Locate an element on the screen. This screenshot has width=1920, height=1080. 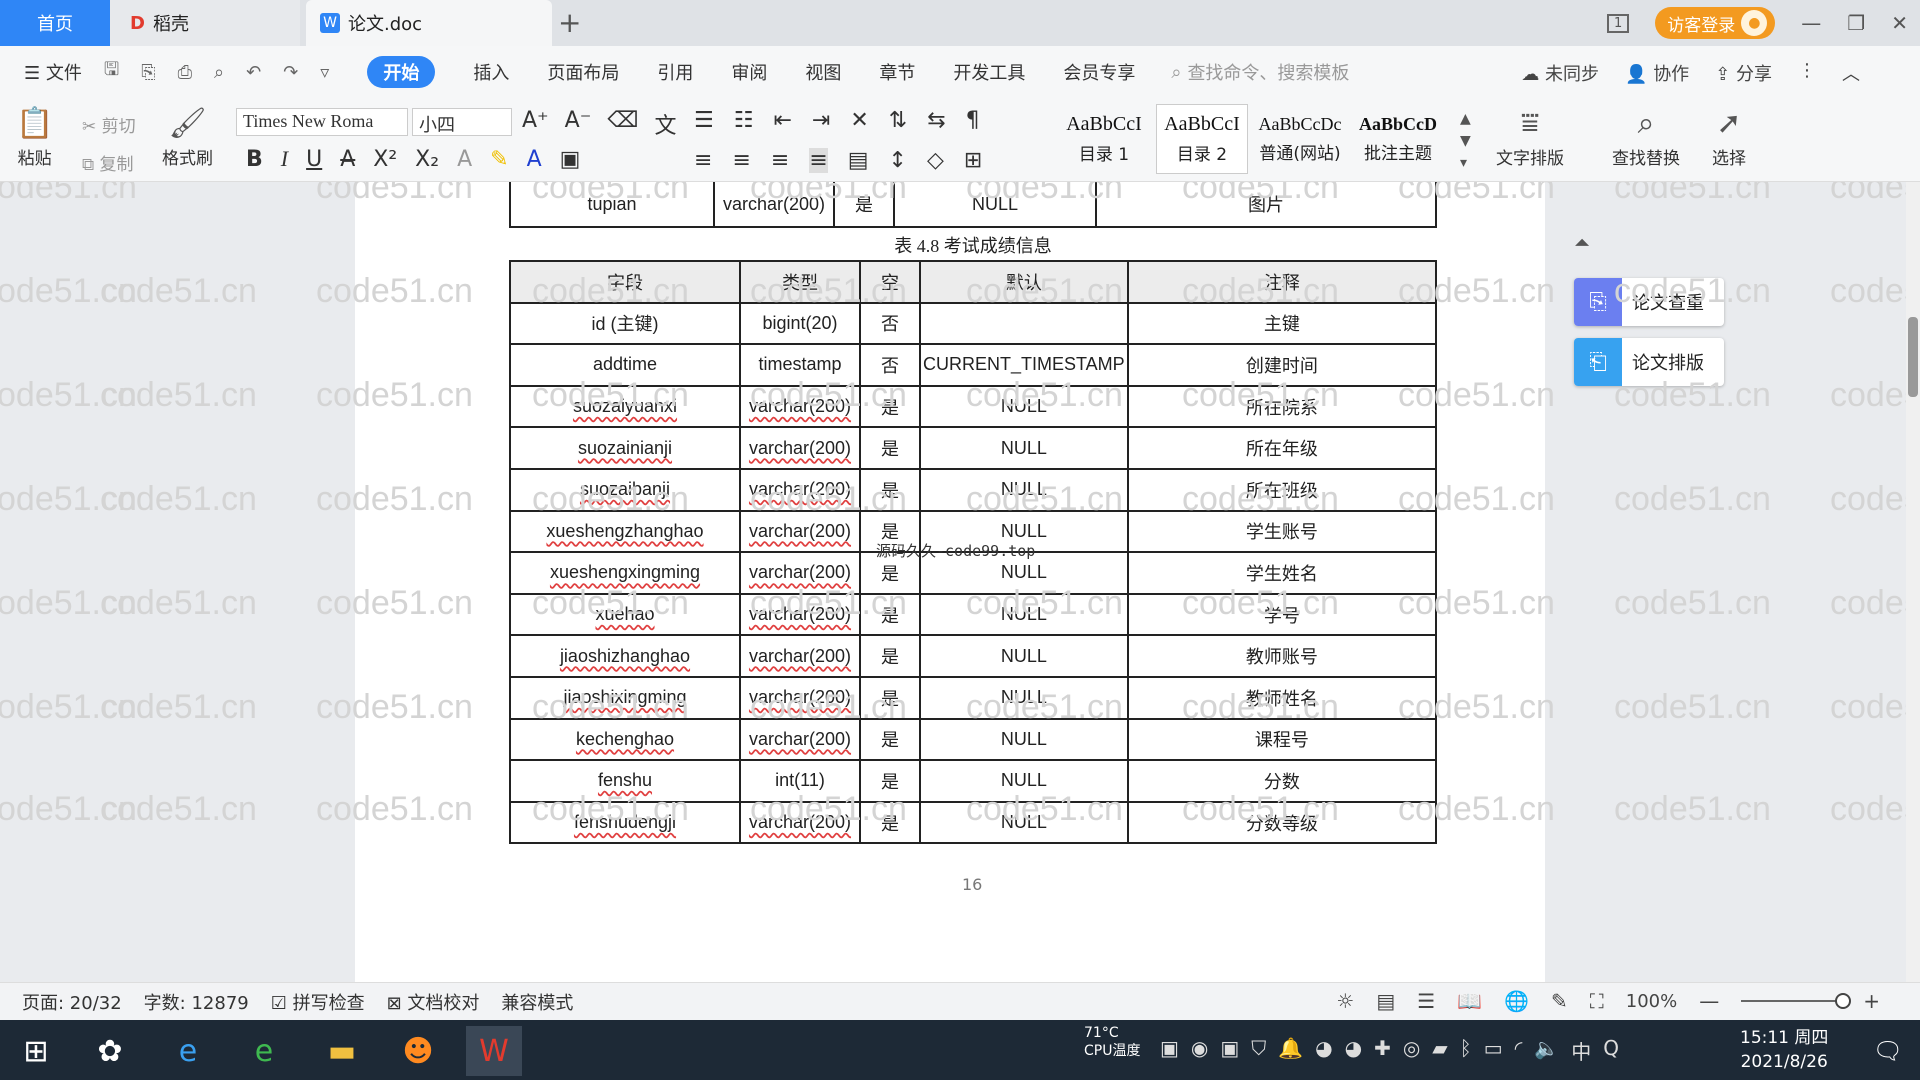
distribute-icon: ▤ is located at coordinates (858, 160).